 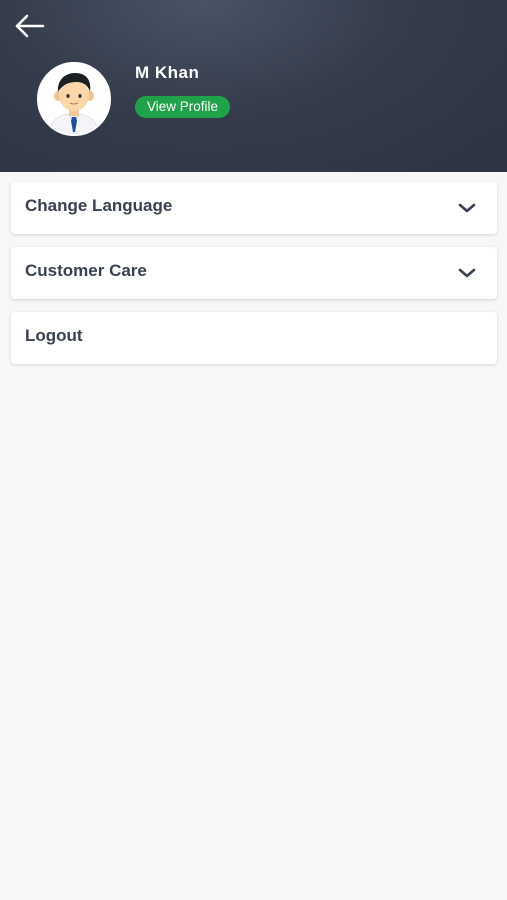 I want to click on menu-item-label: Change Language, so click(x=99, y=205).